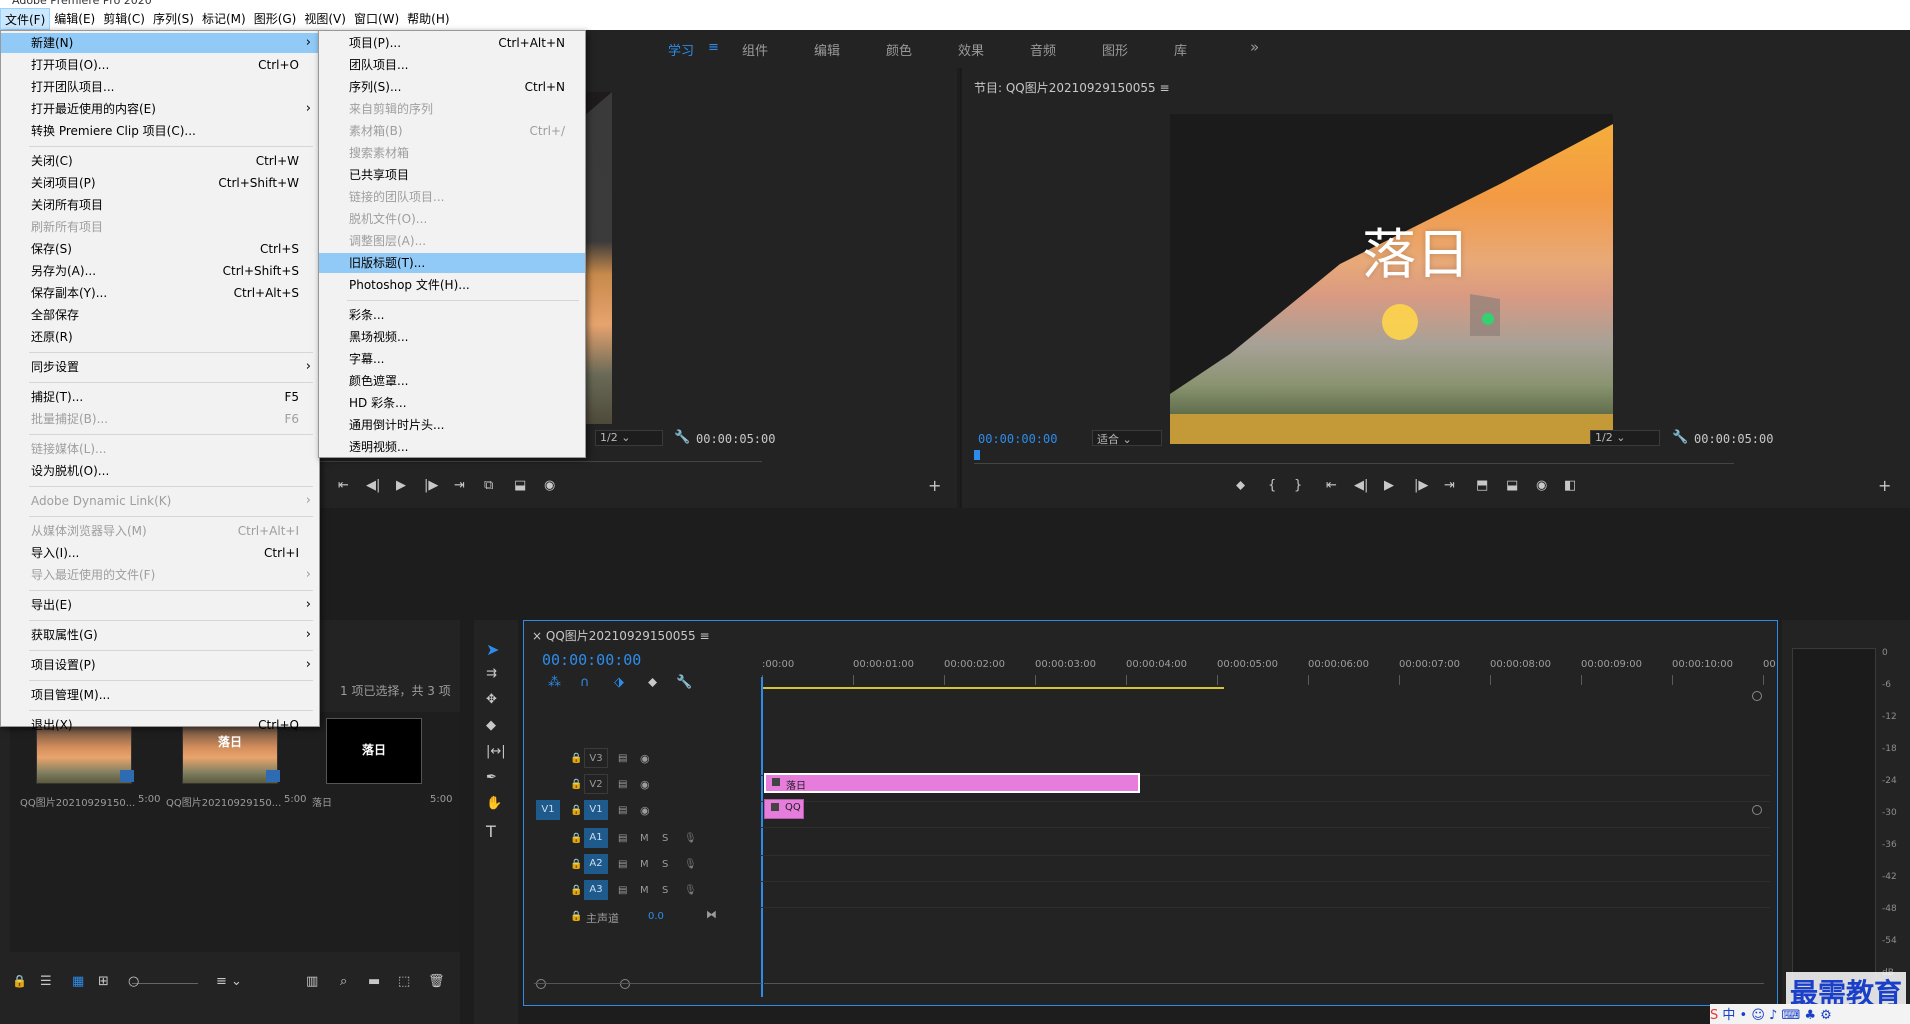 The height and width of the screenshot is (1024, 1910). Describe the element at coordinates (374, 981) in the screenshot. I see `new-bin-icon: ▬` at that location.